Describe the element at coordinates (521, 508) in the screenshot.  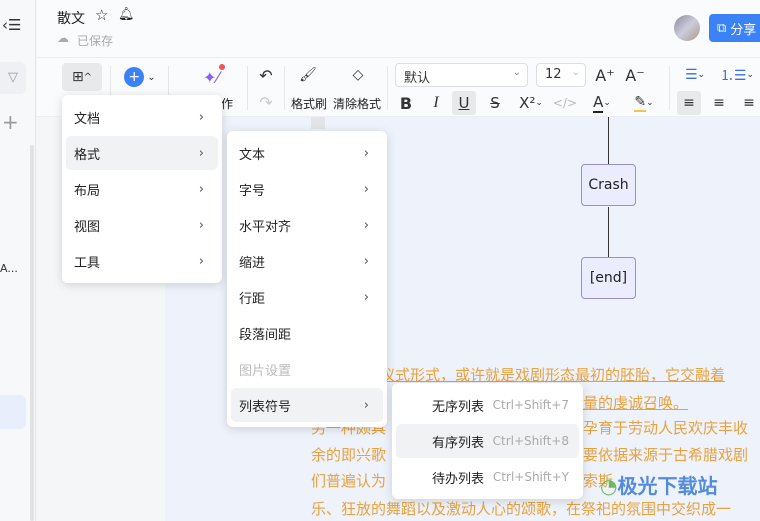
I see `paragraph-line: 乐、狂放的舞蹈以及激动人心的颂歌，在祭祀的氛围中交织成一` at that location.